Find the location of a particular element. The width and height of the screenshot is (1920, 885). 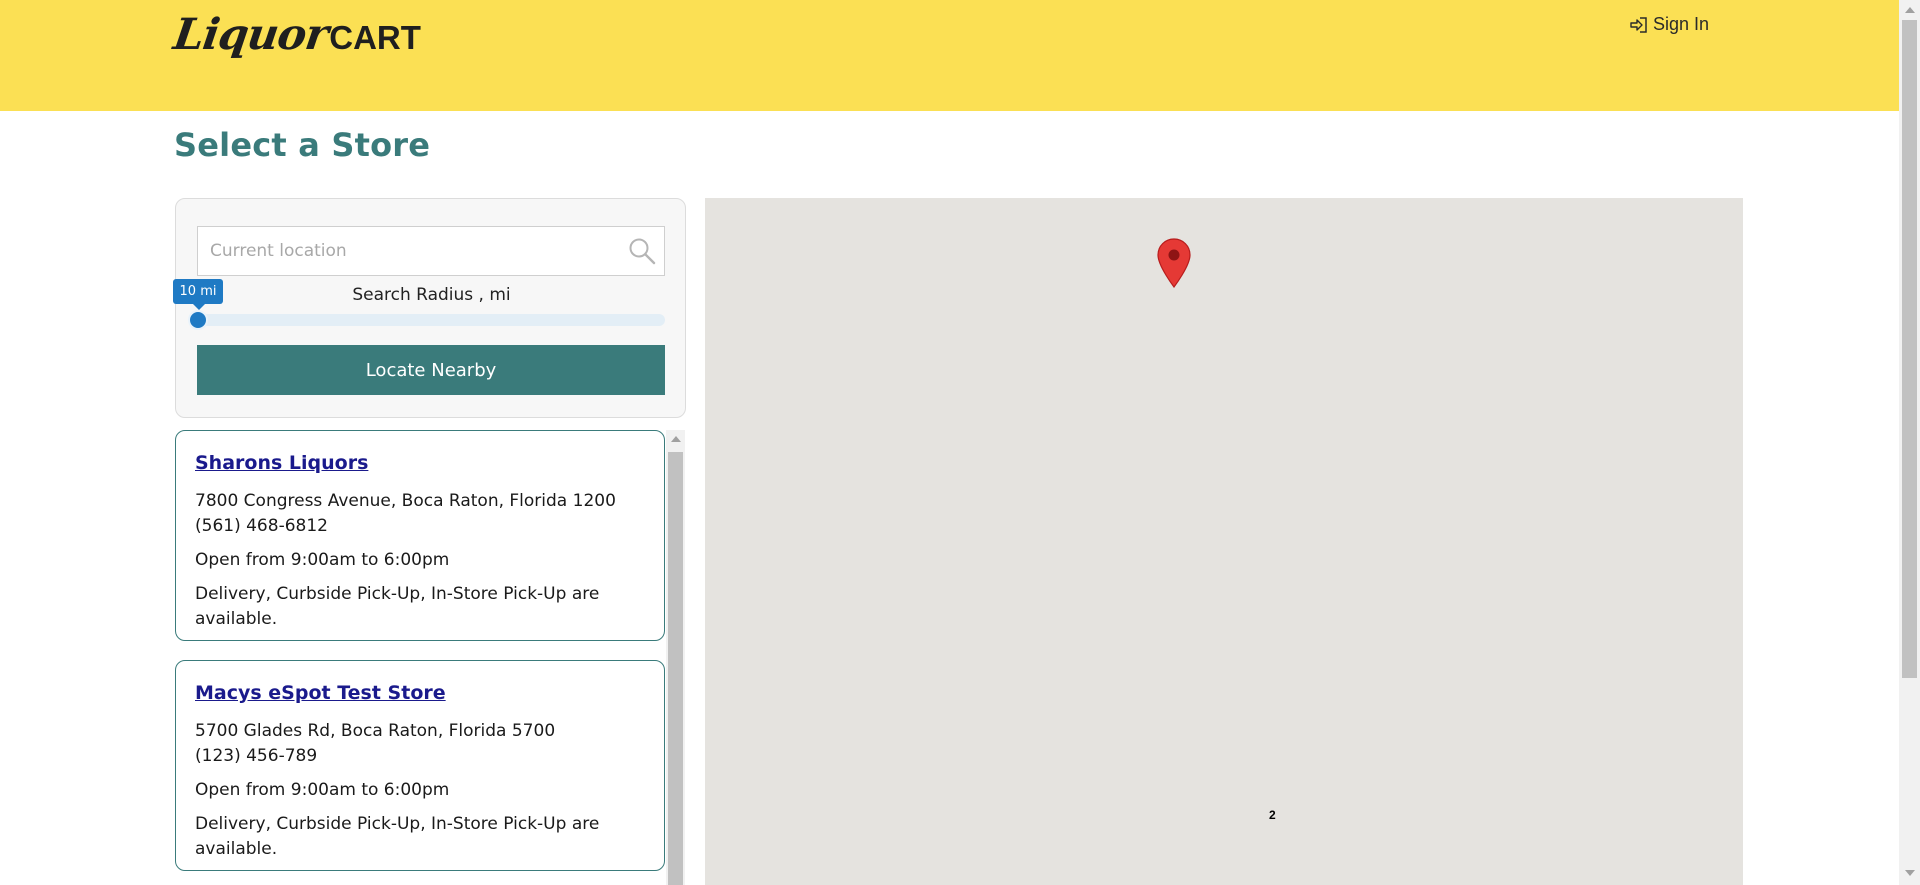

store-list-scrollbar is located at coordinates (675, 657).